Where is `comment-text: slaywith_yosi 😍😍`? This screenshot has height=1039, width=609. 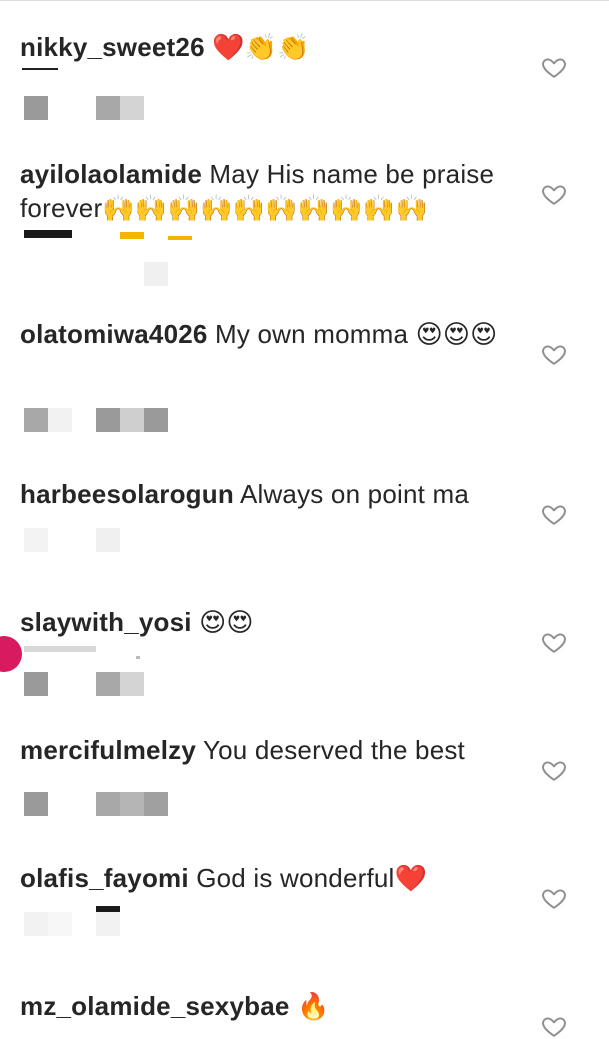 comment-text: slaywith_yosi 😍😍 is located at coordinates (270, 622).